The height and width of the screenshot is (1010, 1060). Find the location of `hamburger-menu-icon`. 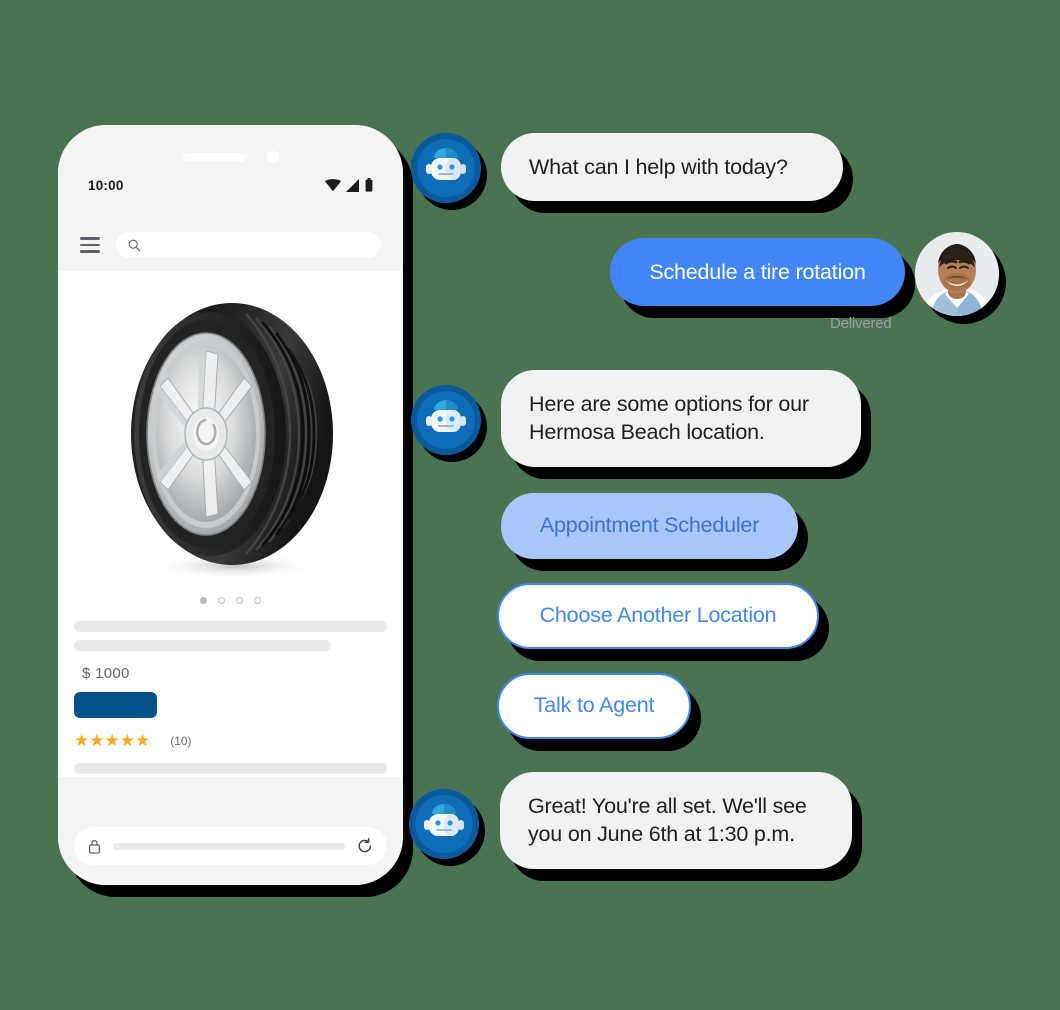

hamburger-menu-icon is located at coordinates (90, 245).